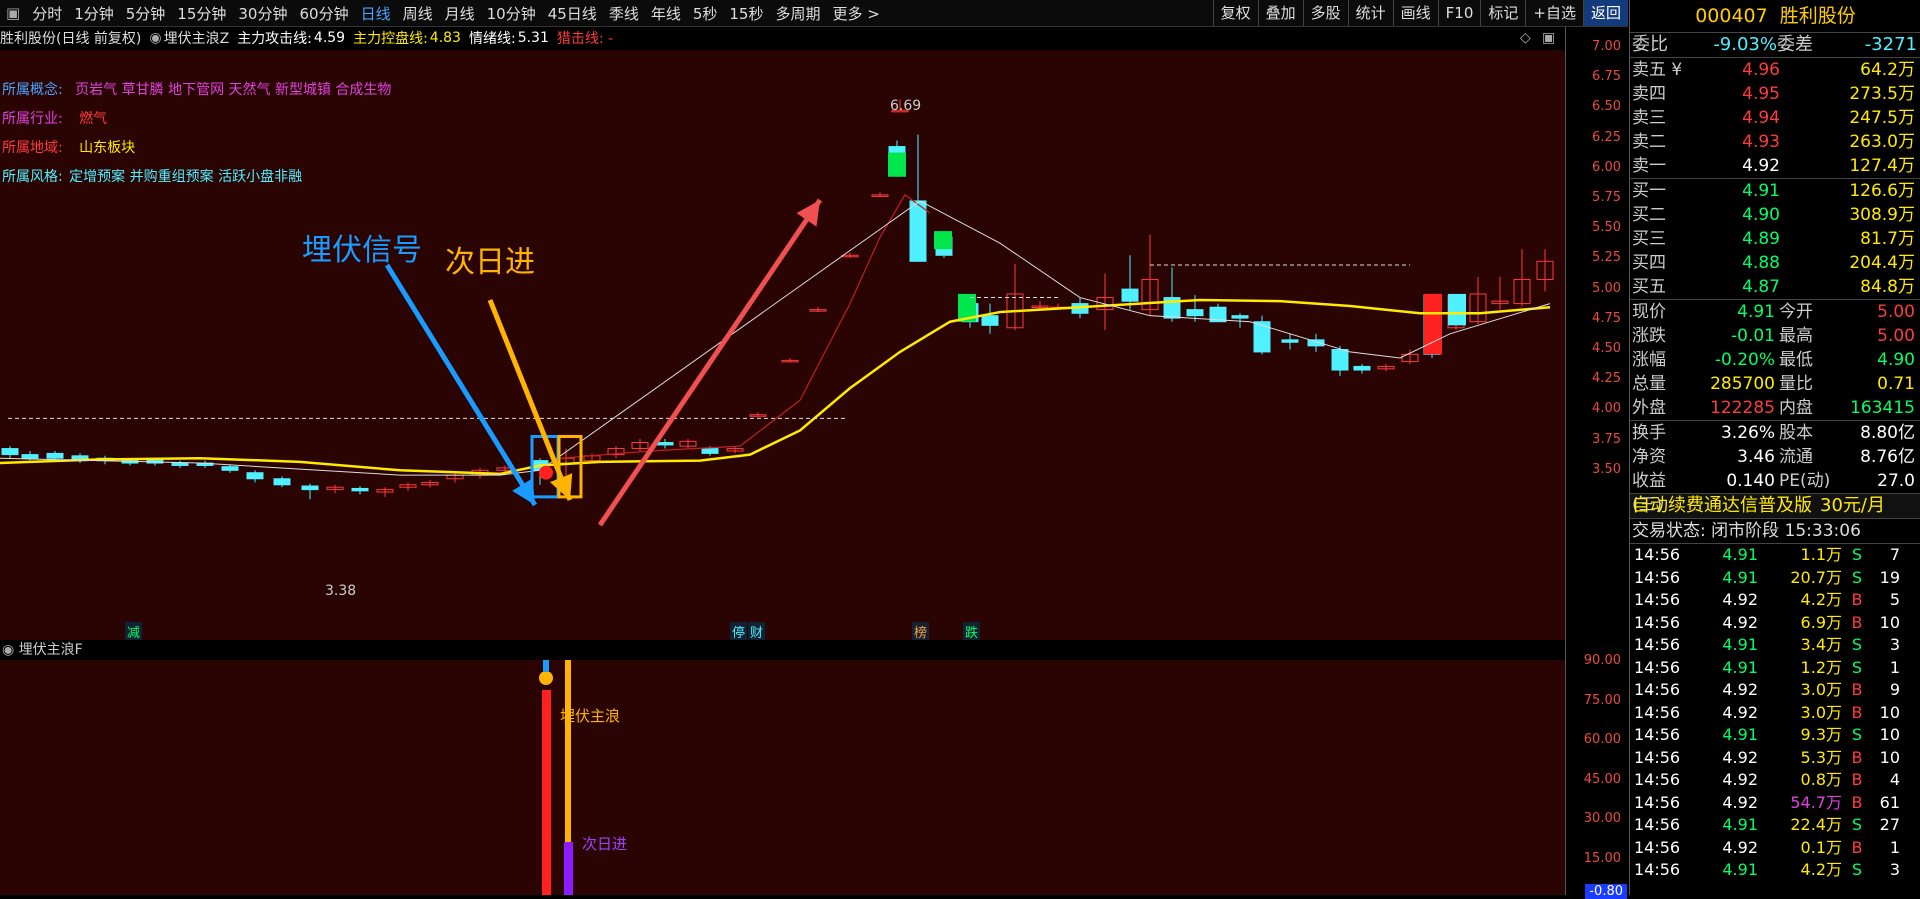  What do you see at coordinates (1548, 38) in the screenshot?
I see `window-icon: ▣` at bounding box center [1548, 38].